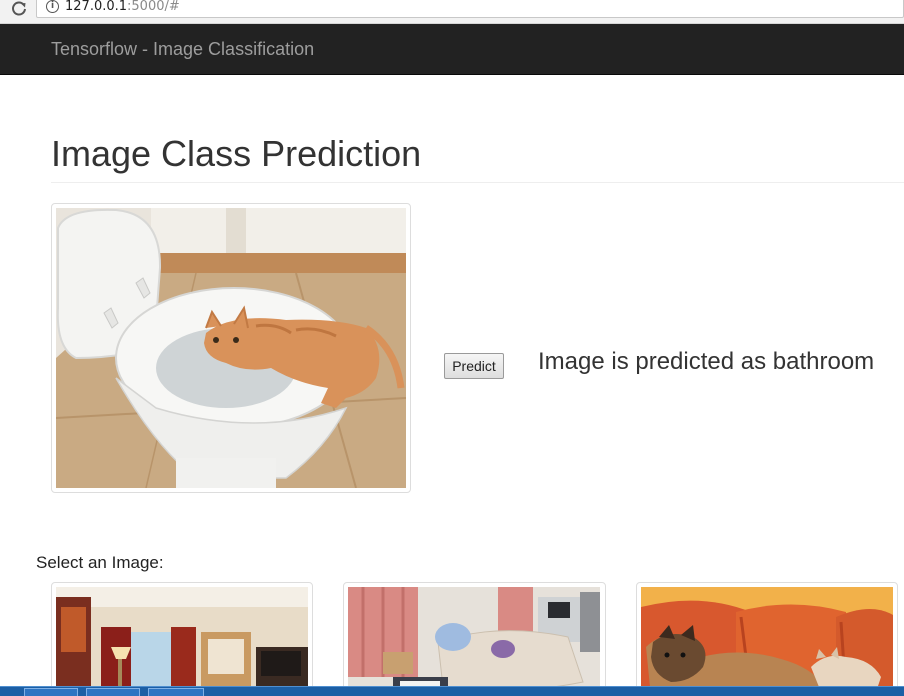 The height and width of the screenshot is (696, 904). I want to click on taskbar-app, so click(176, 692).